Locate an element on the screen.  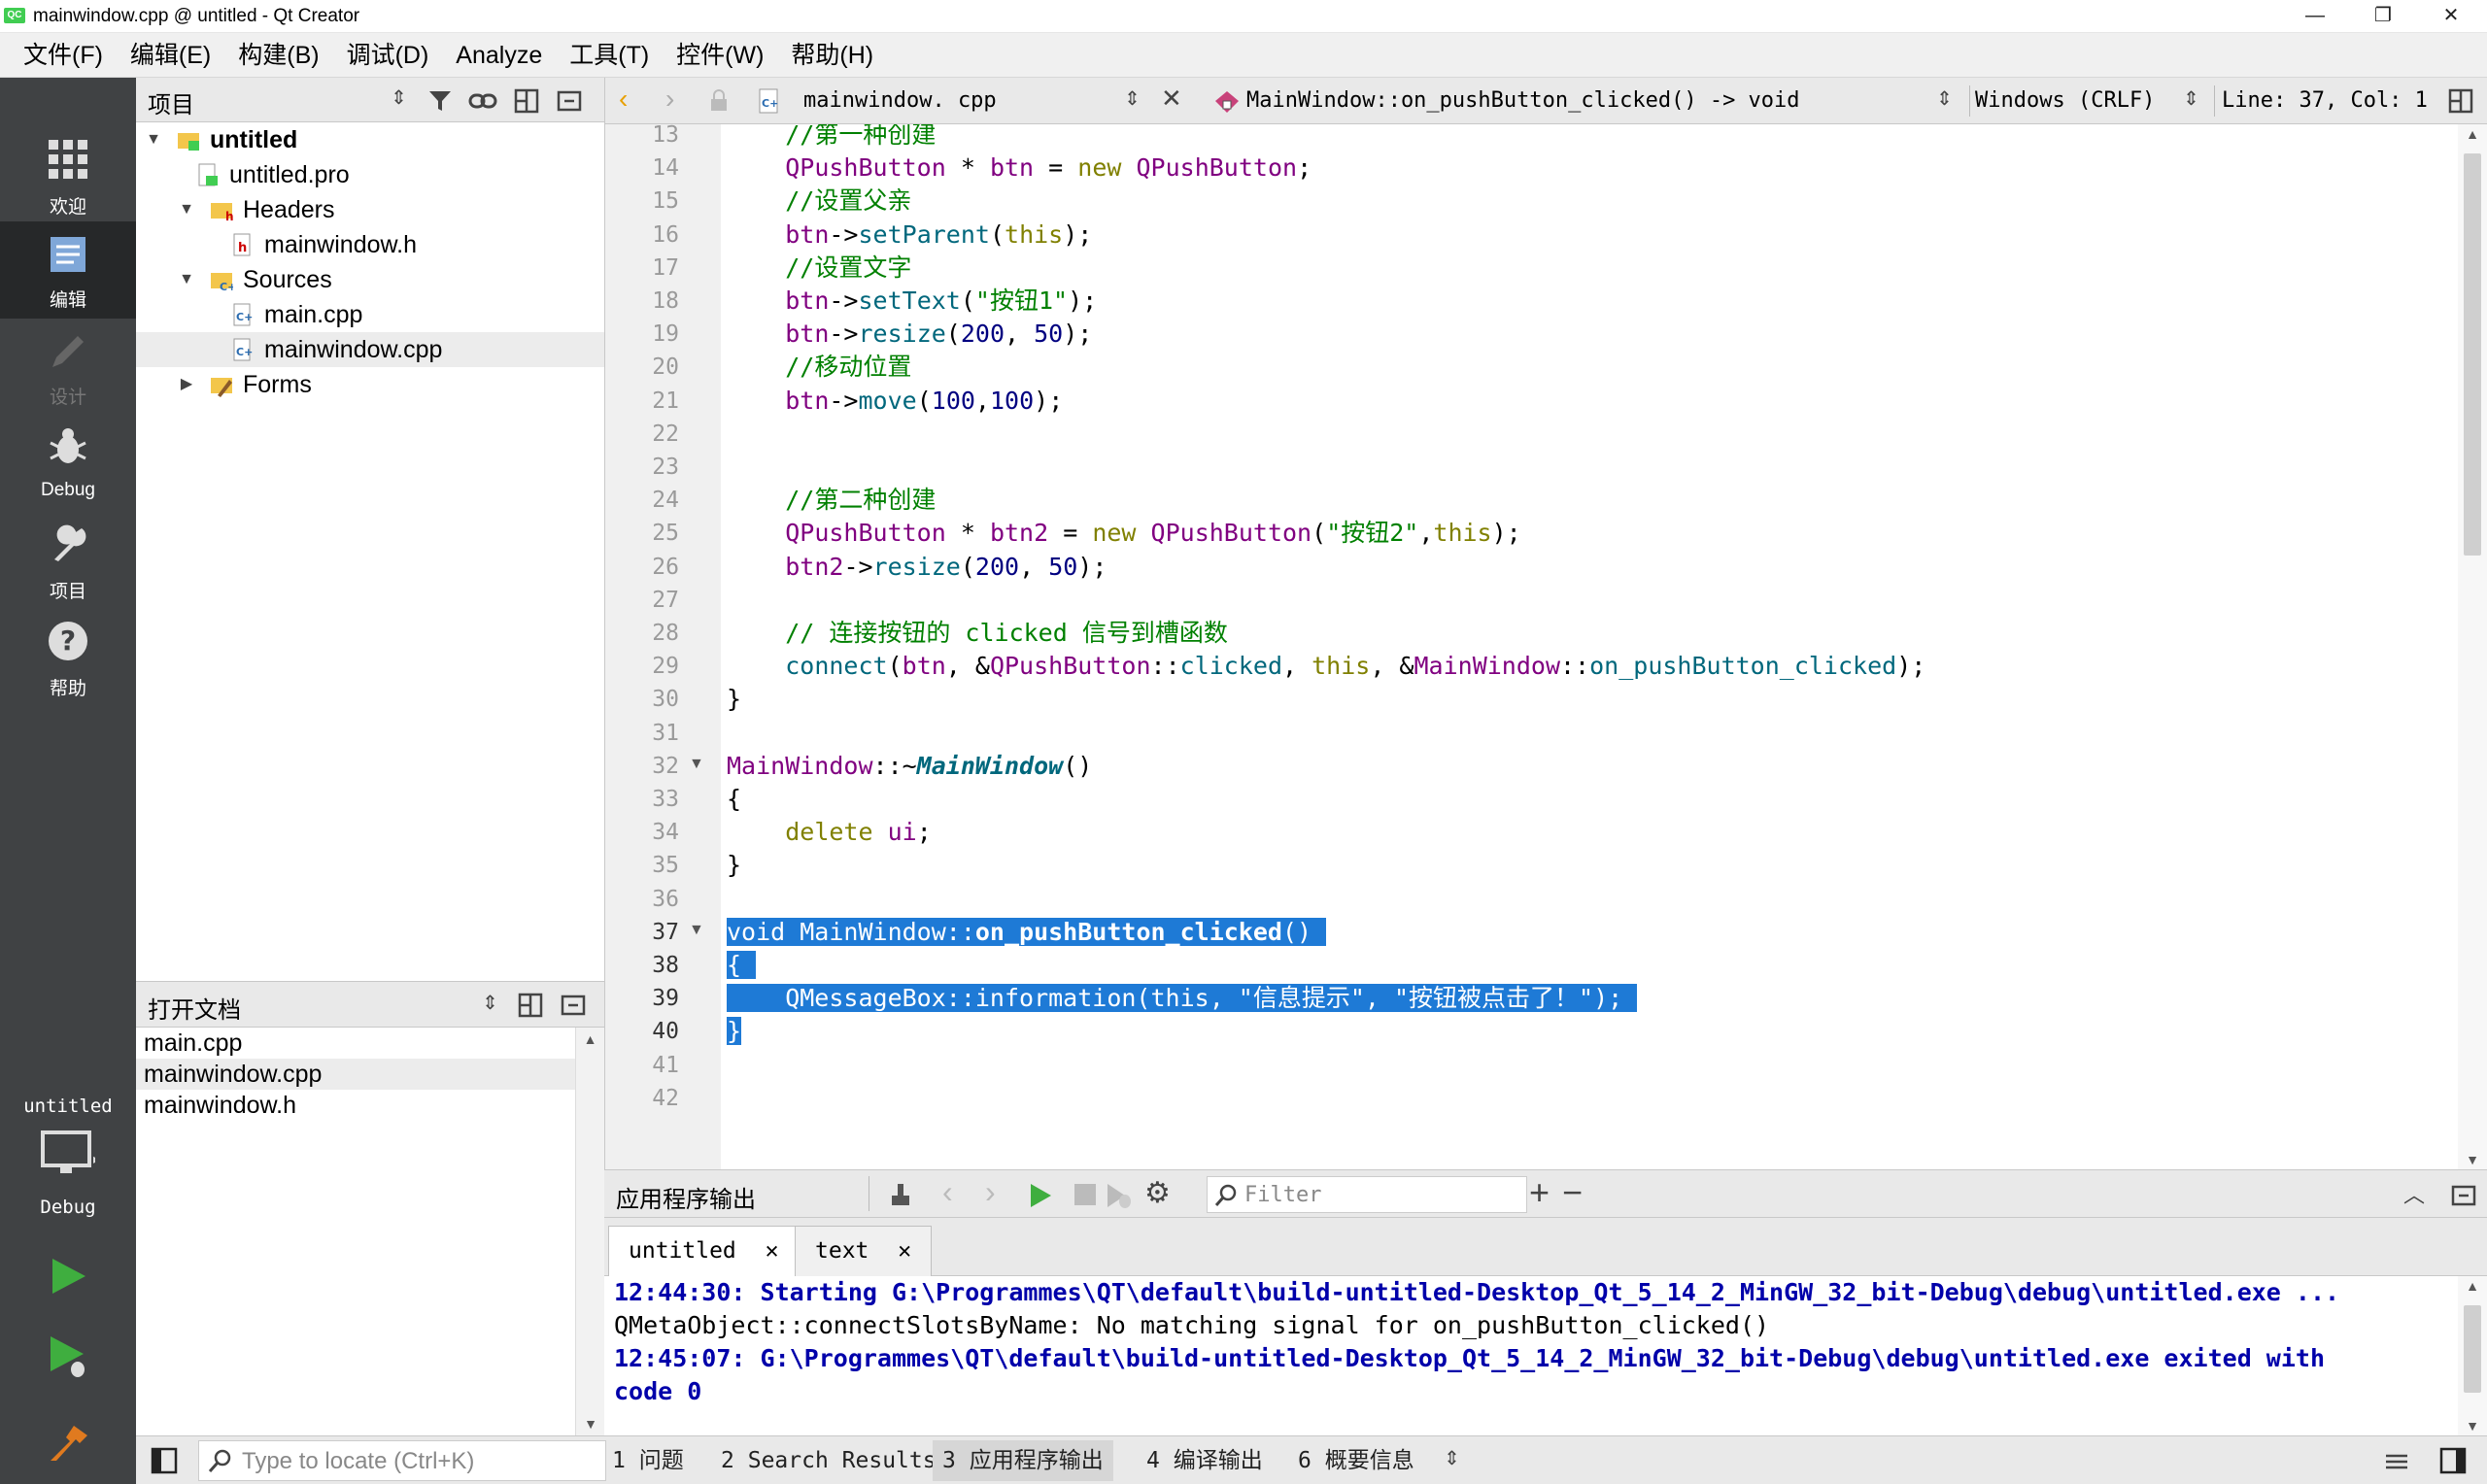
maximize-button: ❐ is located at coordinates (2383, 16).